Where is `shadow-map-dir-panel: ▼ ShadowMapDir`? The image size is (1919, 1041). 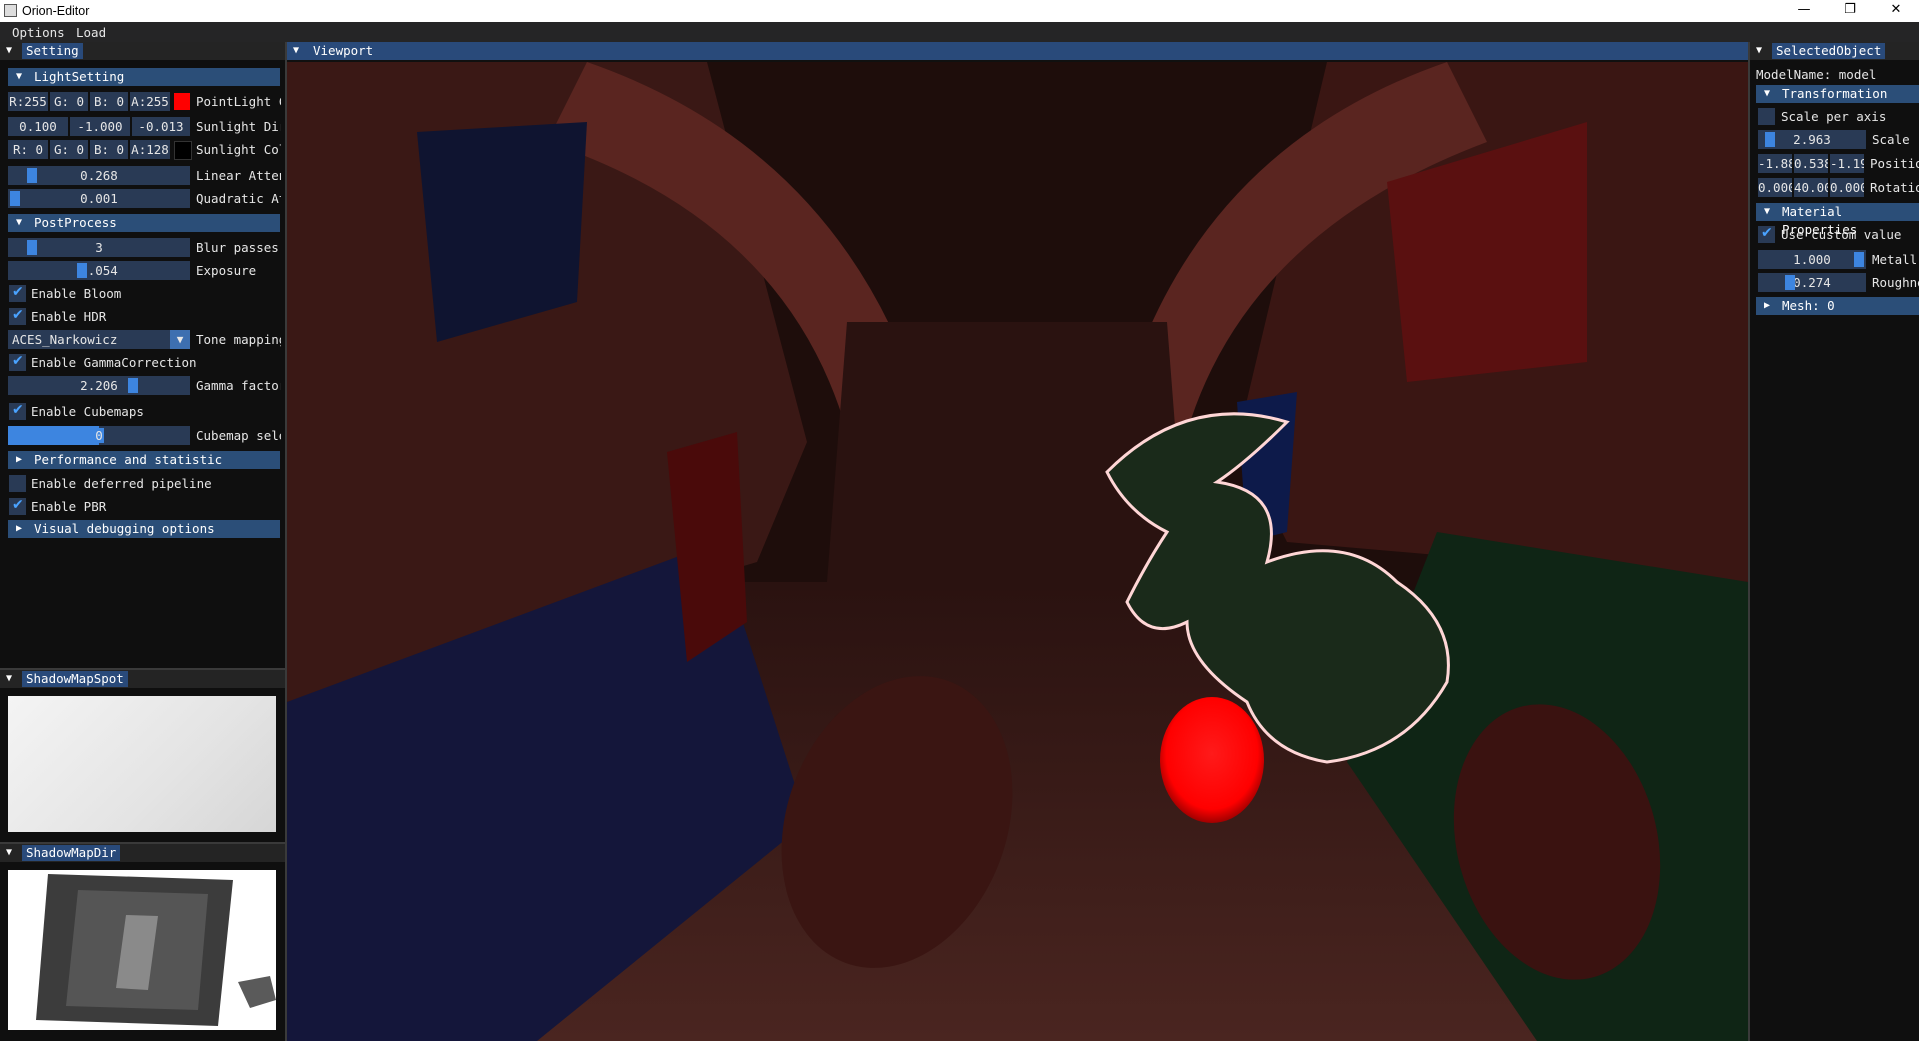 shadow-map-dir-panel: ▼ ShadowMapDir is located at coordinates (142, 942).